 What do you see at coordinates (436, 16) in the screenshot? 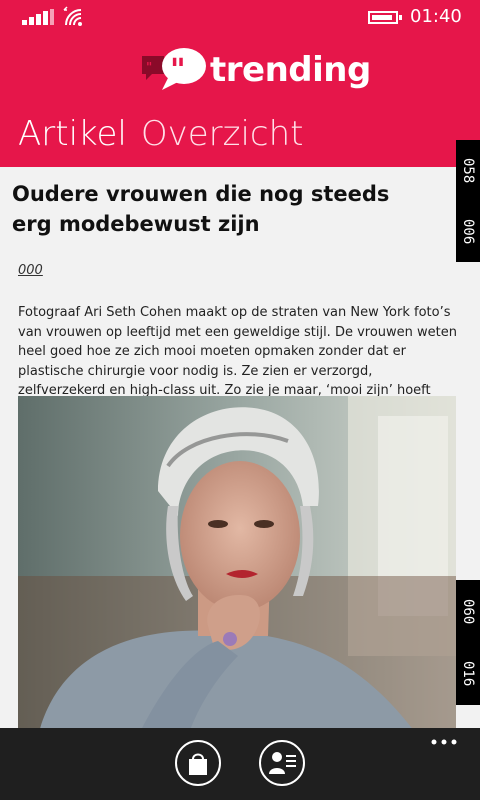
I see `clock: 01:40` at bounding box center [436, 16].